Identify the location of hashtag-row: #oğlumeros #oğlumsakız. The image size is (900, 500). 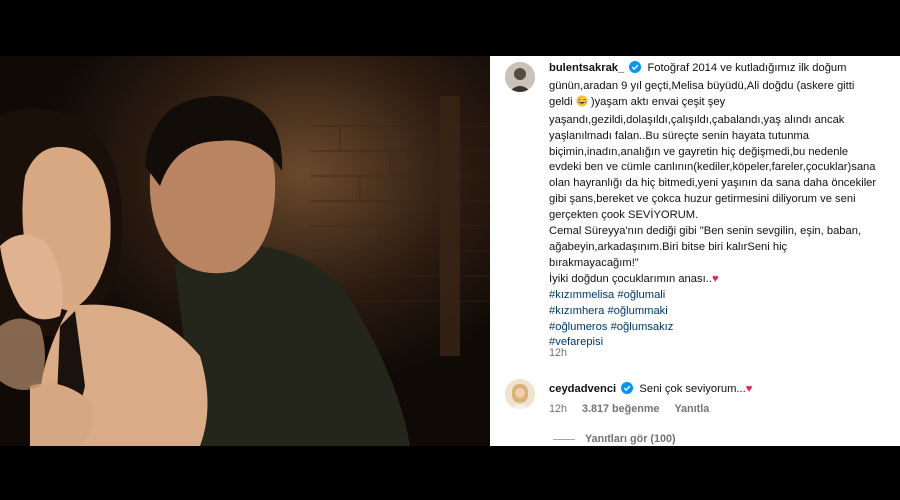
(719, 328).